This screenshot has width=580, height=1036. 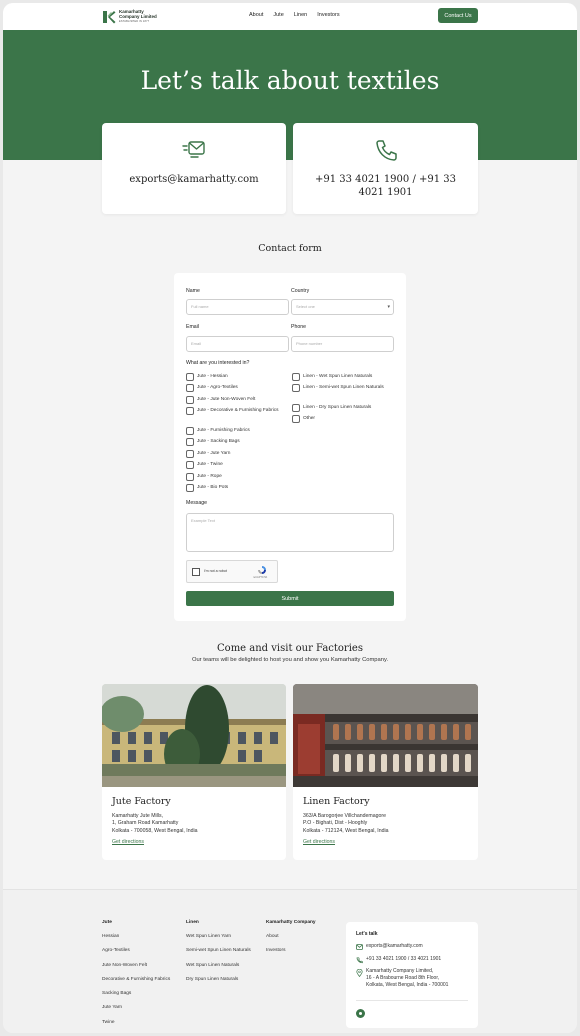 What do you see at coordinates (209, 476) in the screenshot?
I see `checkbox-label: Jute - Rope` at bounding box center [209, 476].